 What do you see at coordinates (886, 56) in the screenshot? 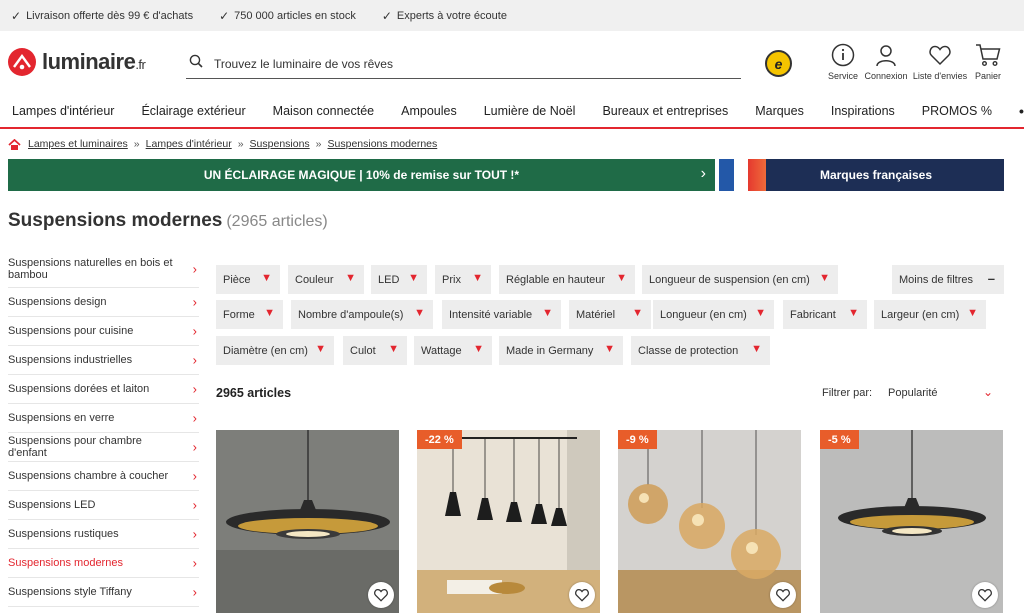
I see `user-icon` at bounding box center [886, 56].